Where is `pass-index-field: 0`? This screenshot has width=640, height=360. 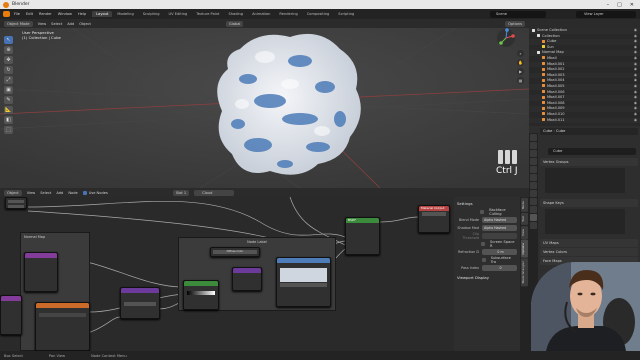 pass-index-field: 0 is located at coordinates (499, 268).